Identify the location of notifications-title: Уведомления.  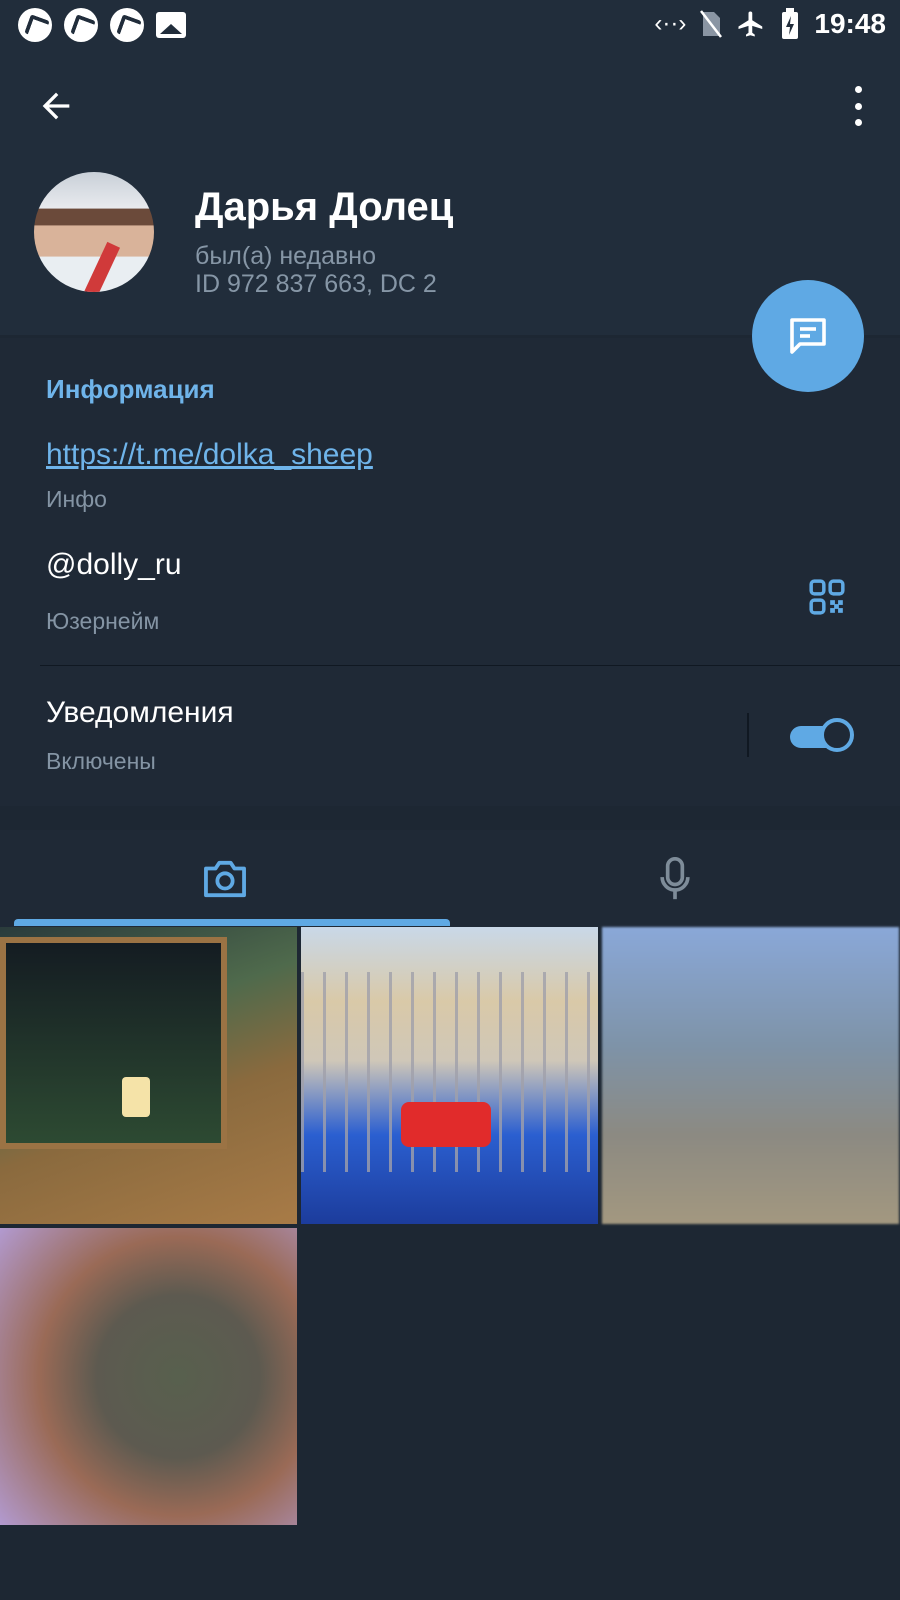
(140, 713).